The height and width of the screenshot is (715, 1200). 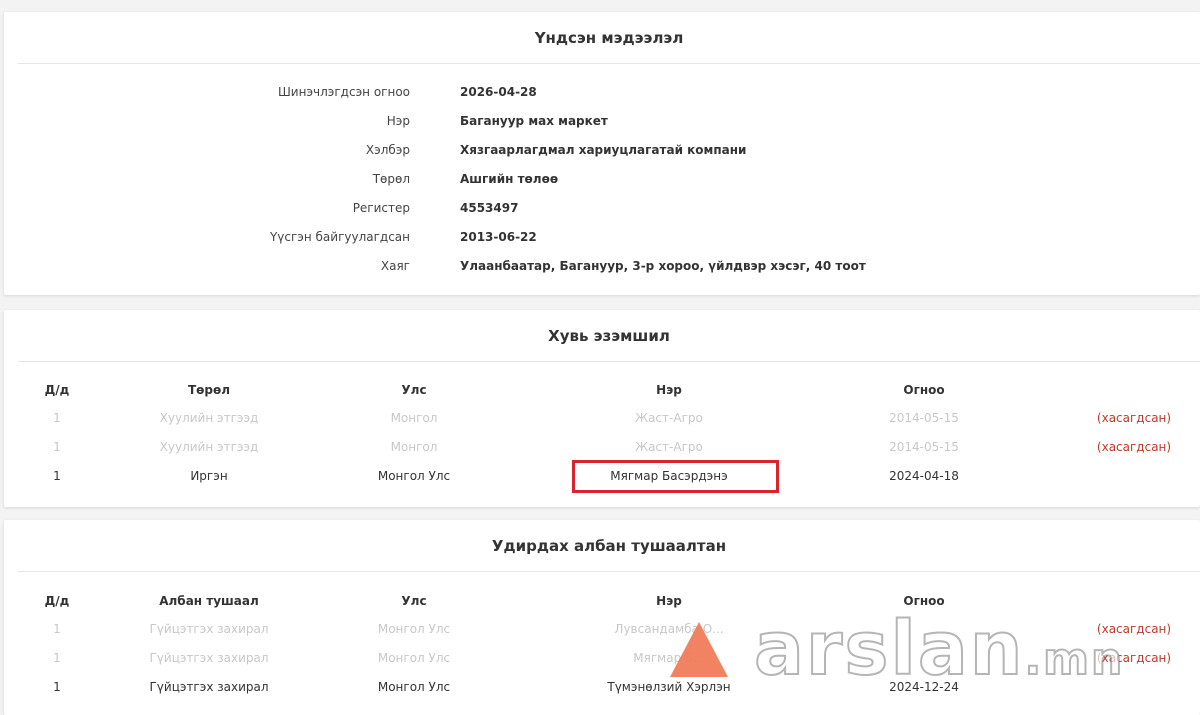 I want to click on info-label: Төрөл, so click(x=391, y=179).